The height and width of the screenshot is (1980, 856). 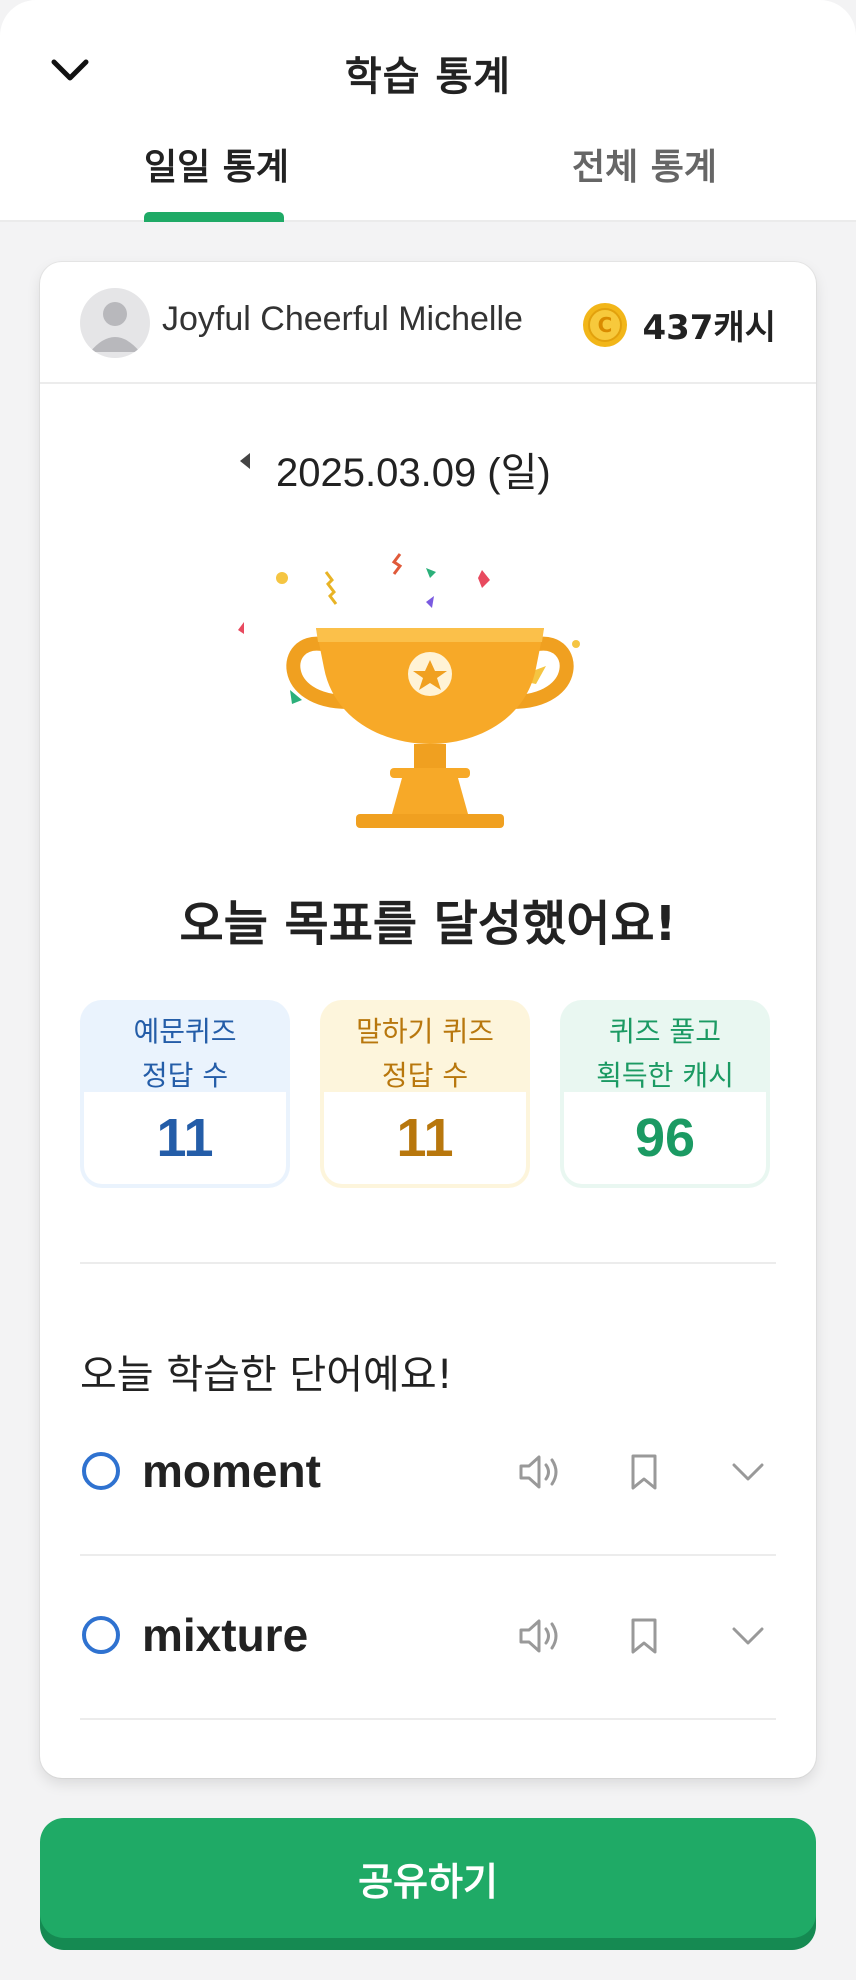 I want to click on username: Joyful Cheerful Michelle, so click(x=342, y=319).